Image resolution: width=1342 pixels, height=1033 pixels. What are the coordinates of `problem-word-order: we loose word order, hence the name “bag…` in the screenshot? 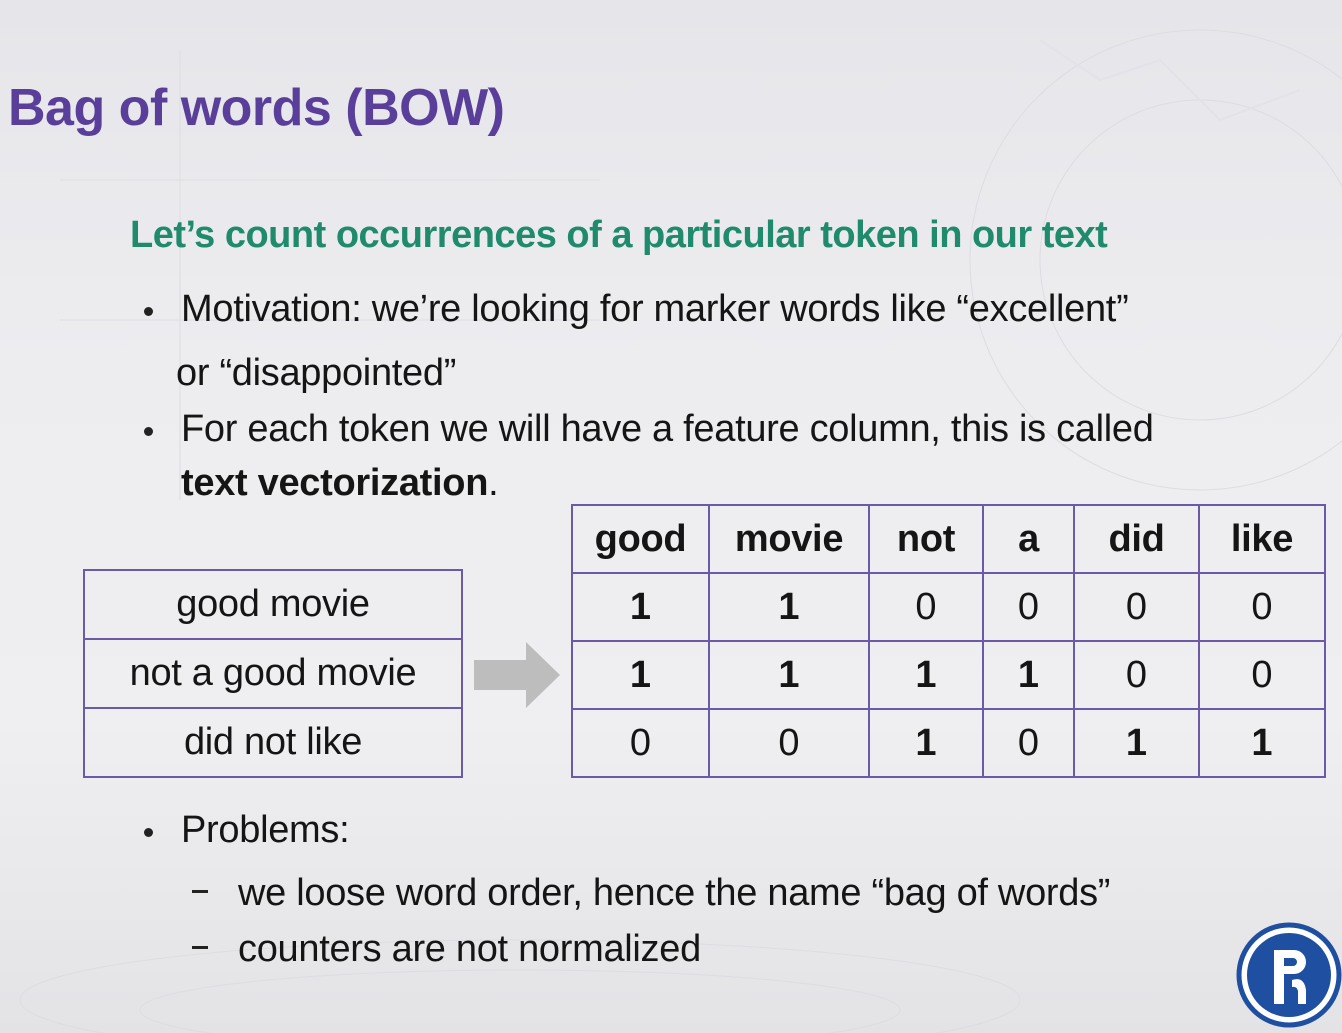 It's located at (674, 893).